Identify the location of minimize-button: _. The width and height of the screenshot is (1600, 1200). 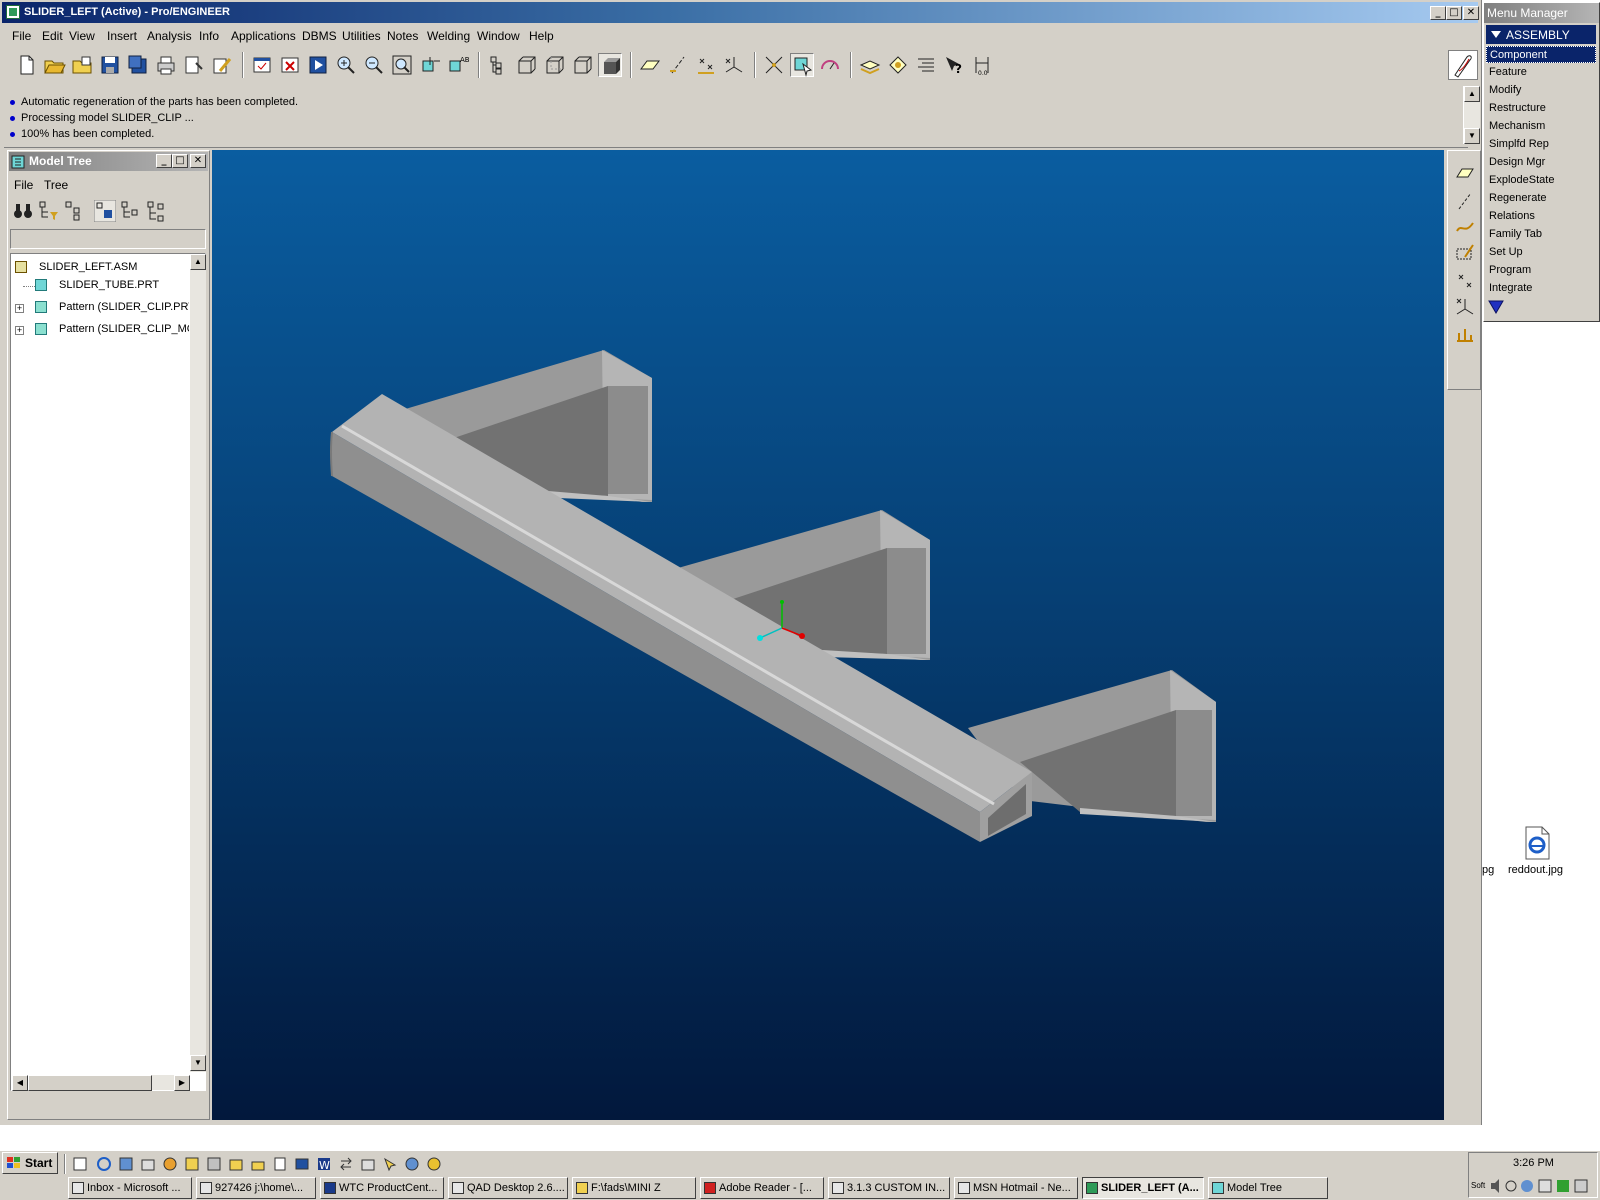
(1438, 13).